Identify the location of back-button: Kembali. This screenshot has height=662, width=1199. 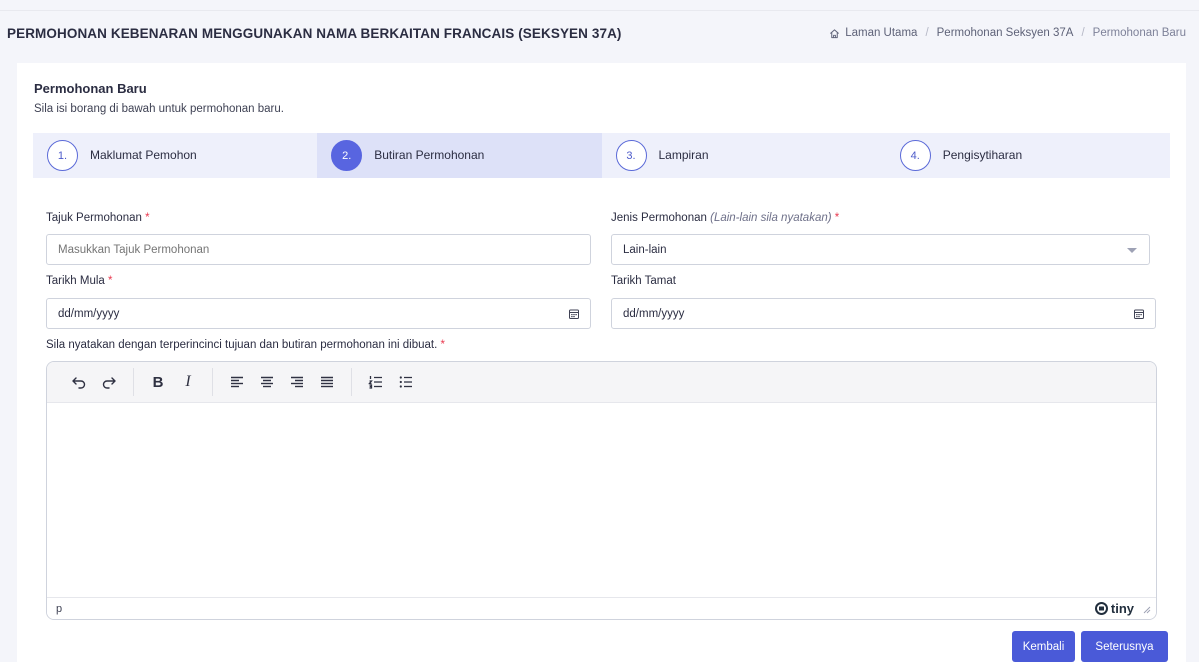
(1043, 646).